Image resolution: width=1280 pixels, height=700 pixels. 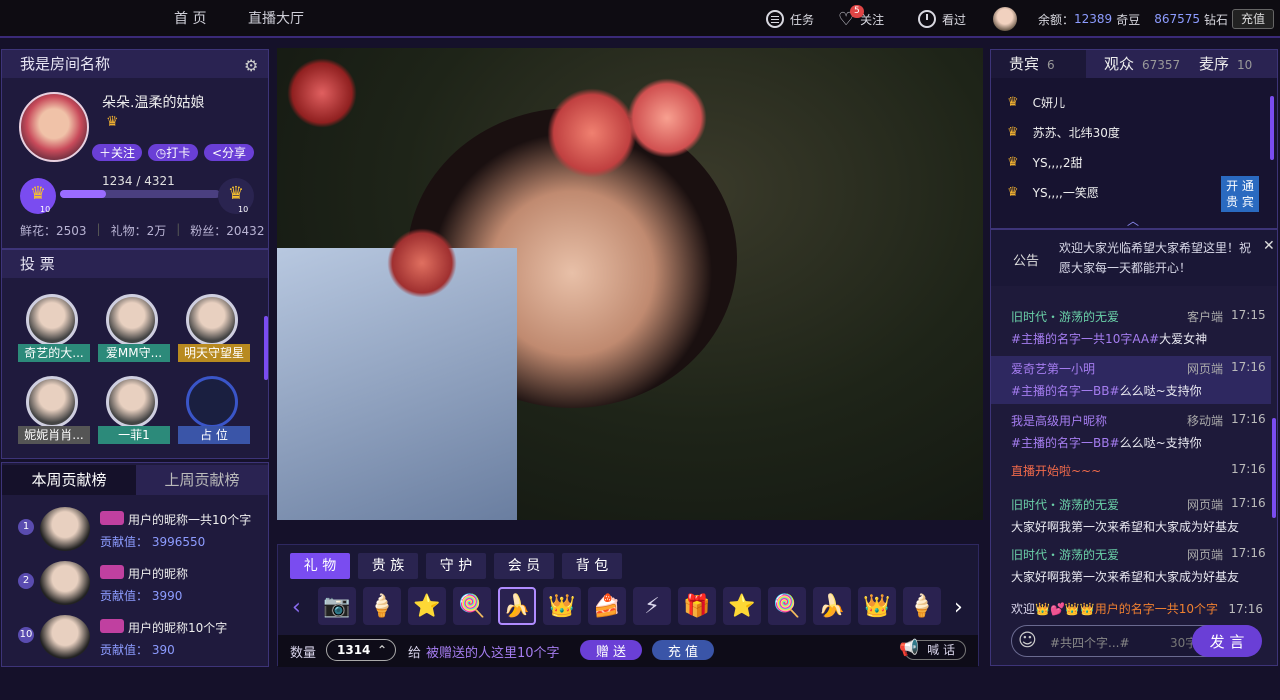 I want to click on tasks-link: 任务, so click(x=790, y=19).